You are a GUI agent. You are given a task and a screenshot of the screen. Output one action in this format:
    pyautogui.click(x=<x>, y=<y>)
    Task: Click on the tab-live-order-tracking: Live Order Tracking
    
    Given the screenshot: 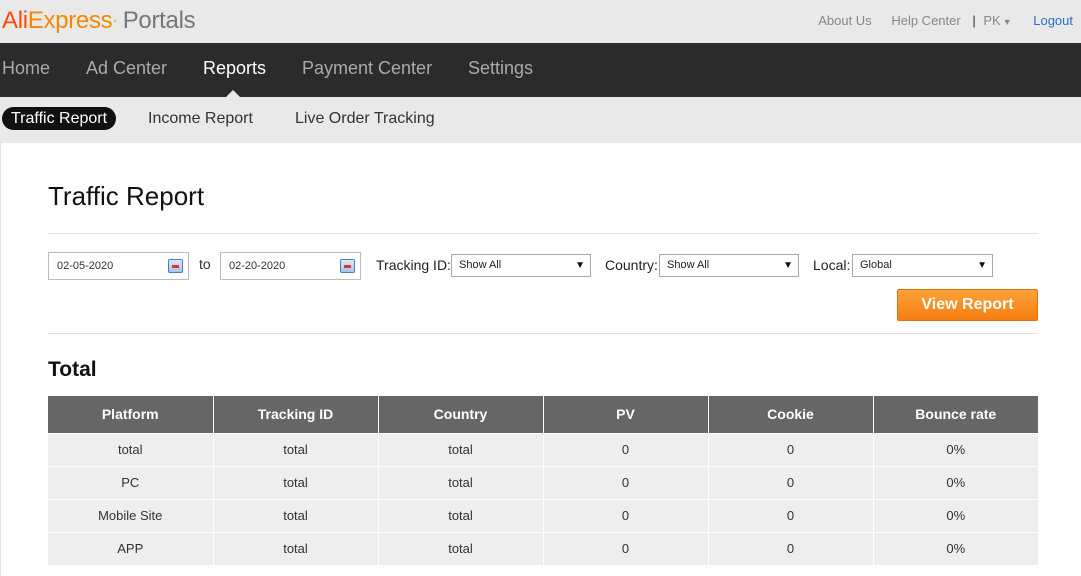 What is the action you would take?
    pyautogui.click(x=365, y=118)
    